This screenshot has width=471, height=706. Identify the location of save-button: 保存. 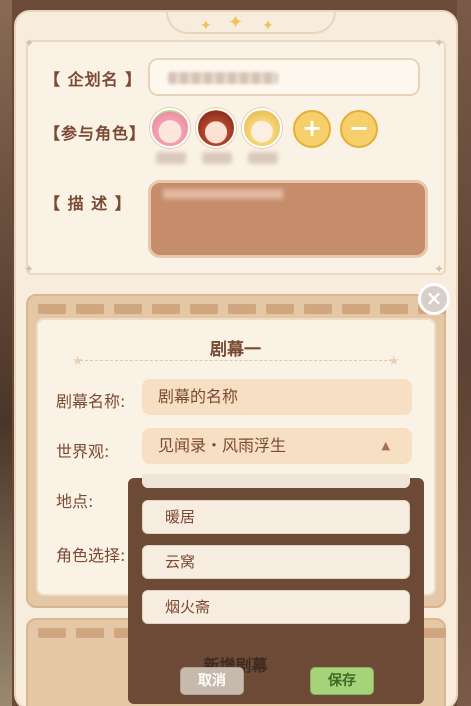
(342, 681).